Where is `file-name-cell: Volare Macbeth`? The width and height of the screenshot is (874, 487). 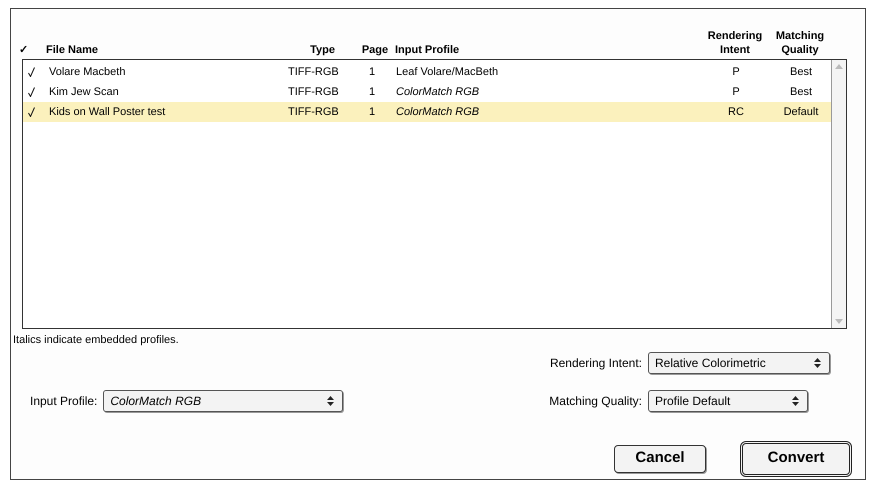
file-name-cell: Volare Macbeth is located at coordinates (87, 72).